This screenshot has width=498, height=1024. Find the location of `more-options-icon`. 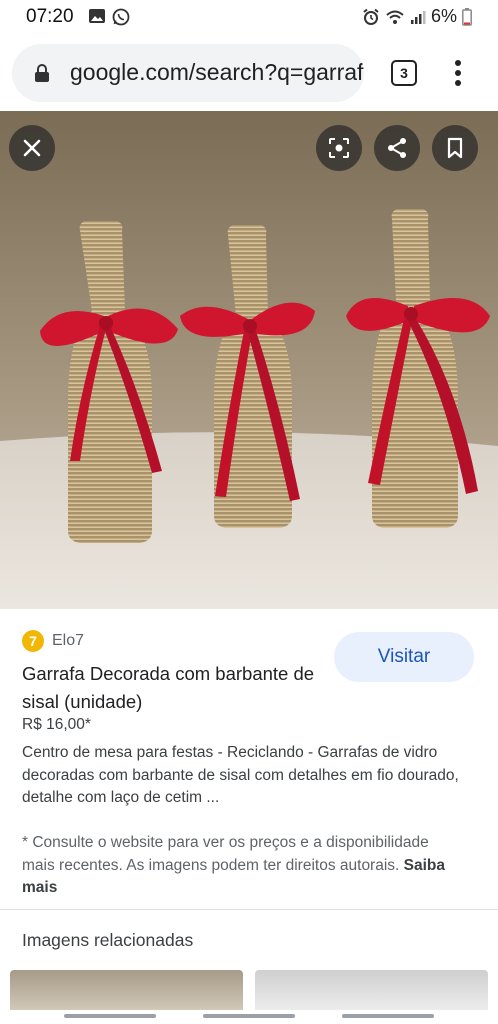

more-options-icon is located at coordinates (458, 73).